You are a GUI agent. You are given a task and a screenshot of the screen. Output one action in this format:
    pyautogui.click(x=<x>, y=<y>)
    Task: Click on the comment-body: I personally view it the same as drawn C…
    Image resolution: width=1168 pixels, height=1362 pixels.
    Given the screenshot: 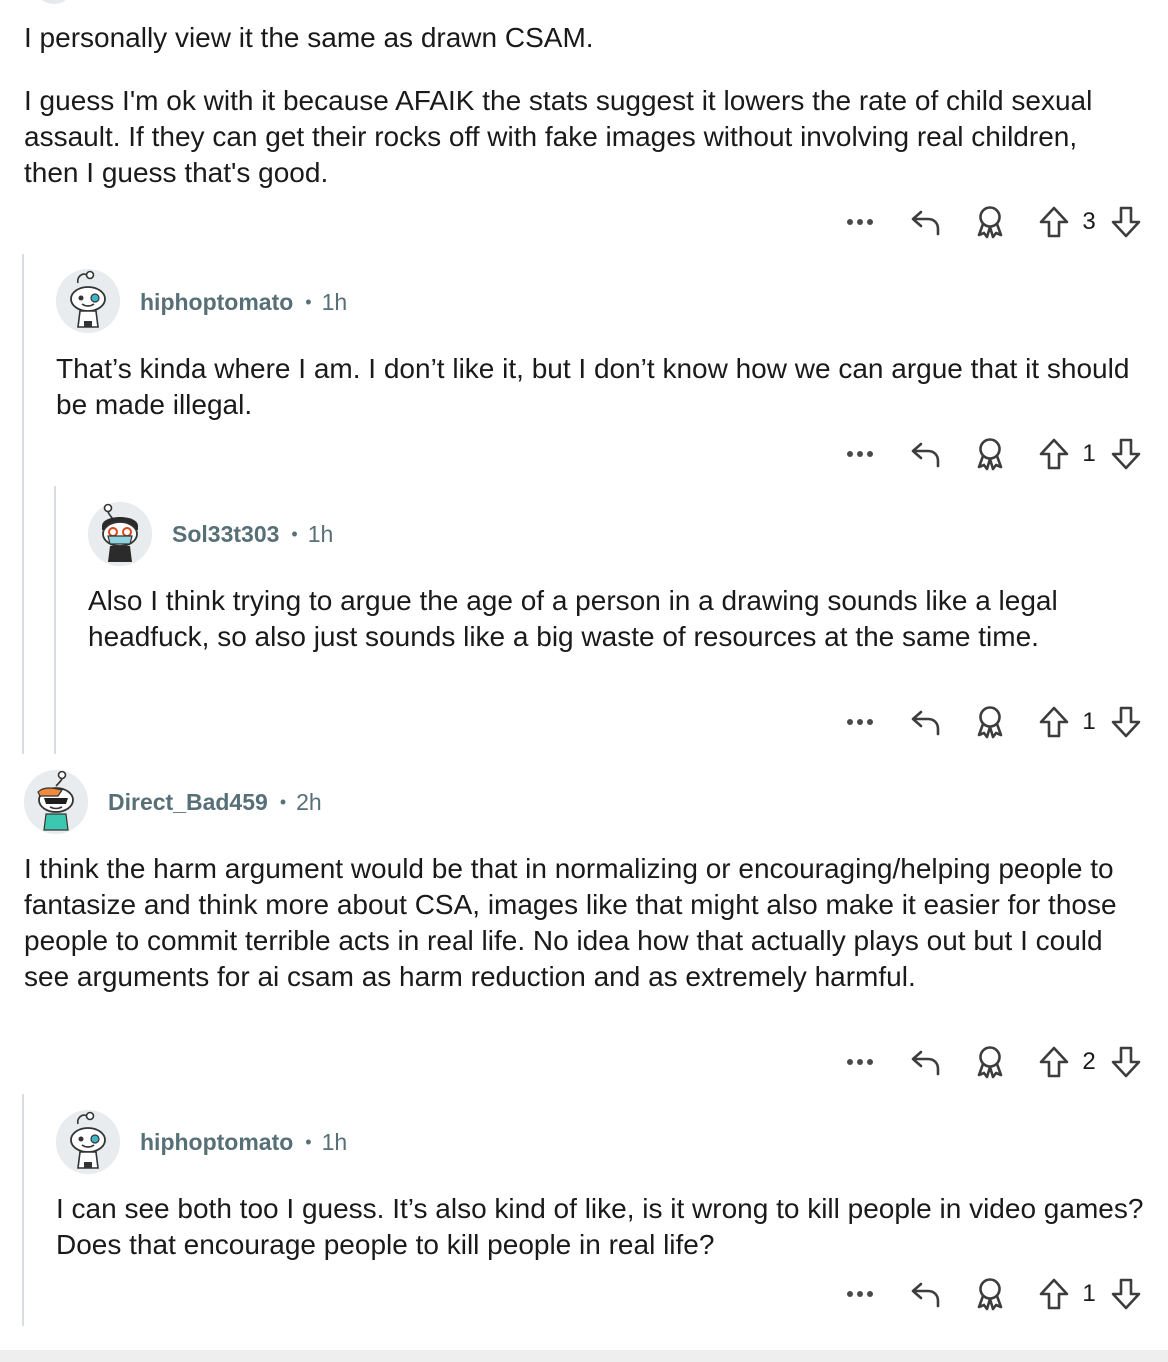 What is the action you would take?
    pyautogui.click(x=309, y=38)
    